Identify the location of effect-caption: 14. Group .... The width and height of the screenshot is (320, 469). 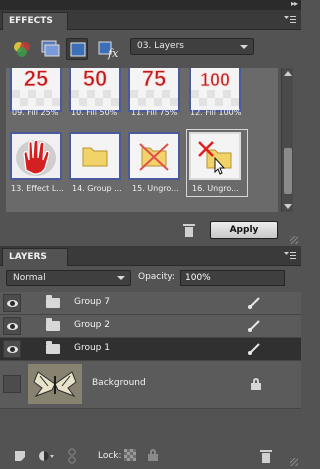
(97, 188).